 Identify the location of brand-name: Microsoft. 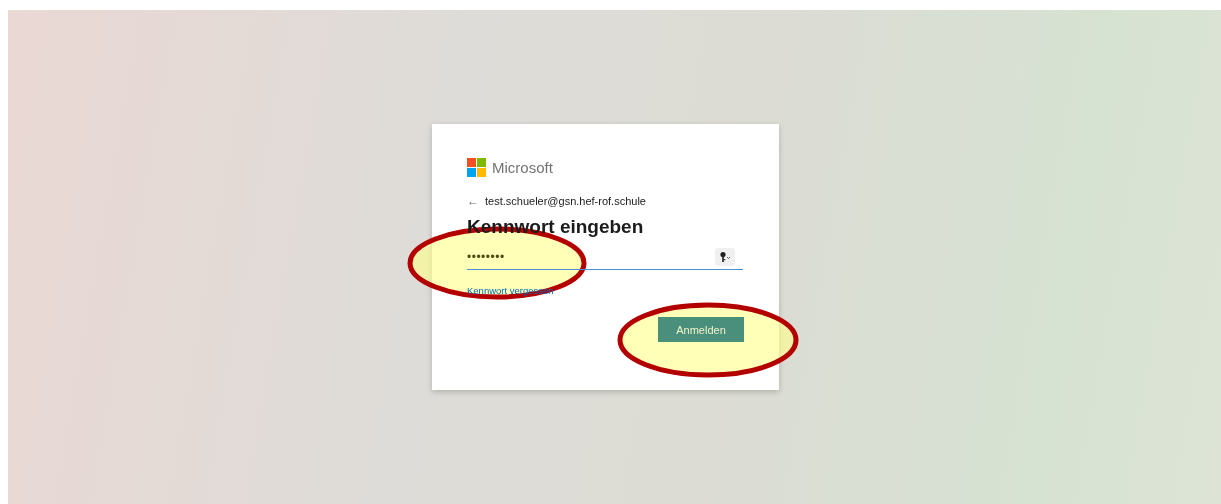
(522, 167).